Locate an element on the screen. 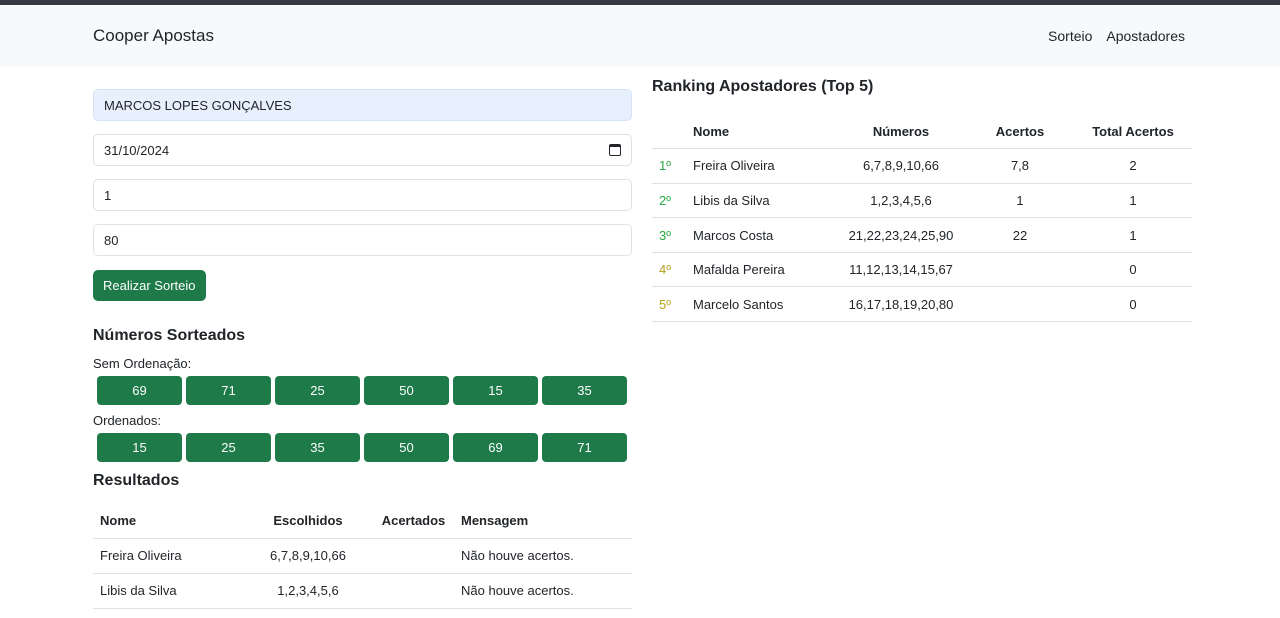 This screenshot has width=1280, height=618. cell-numeros: 11,12,13,14,15,67 is located at coordinates (901, 270).